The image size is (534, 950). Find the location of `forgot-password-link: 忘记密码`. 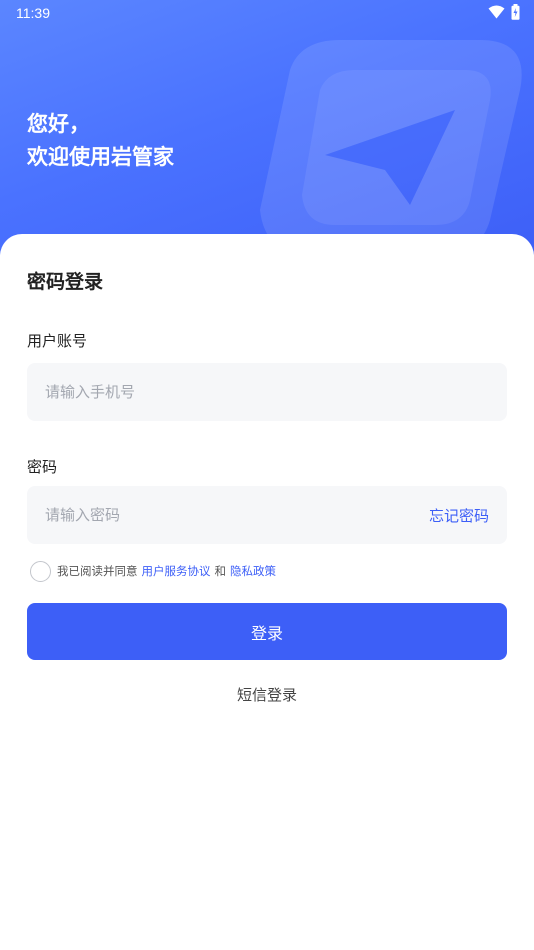

forgot-password-link: 忘记密码 is located at coordinates (459, 515).